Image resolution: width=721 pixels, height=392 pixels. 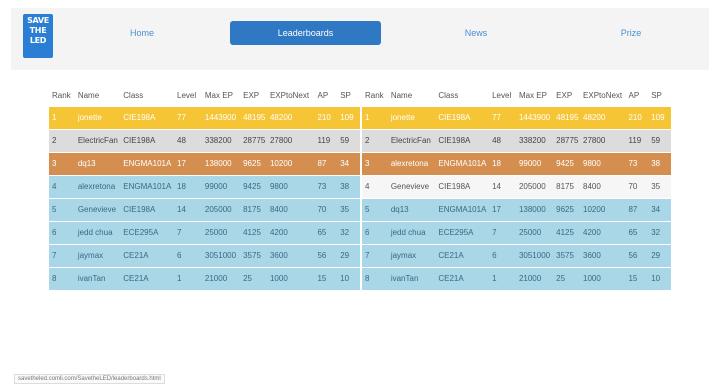 I want to click on table-cell: 8175, so click(x=567, y=186).